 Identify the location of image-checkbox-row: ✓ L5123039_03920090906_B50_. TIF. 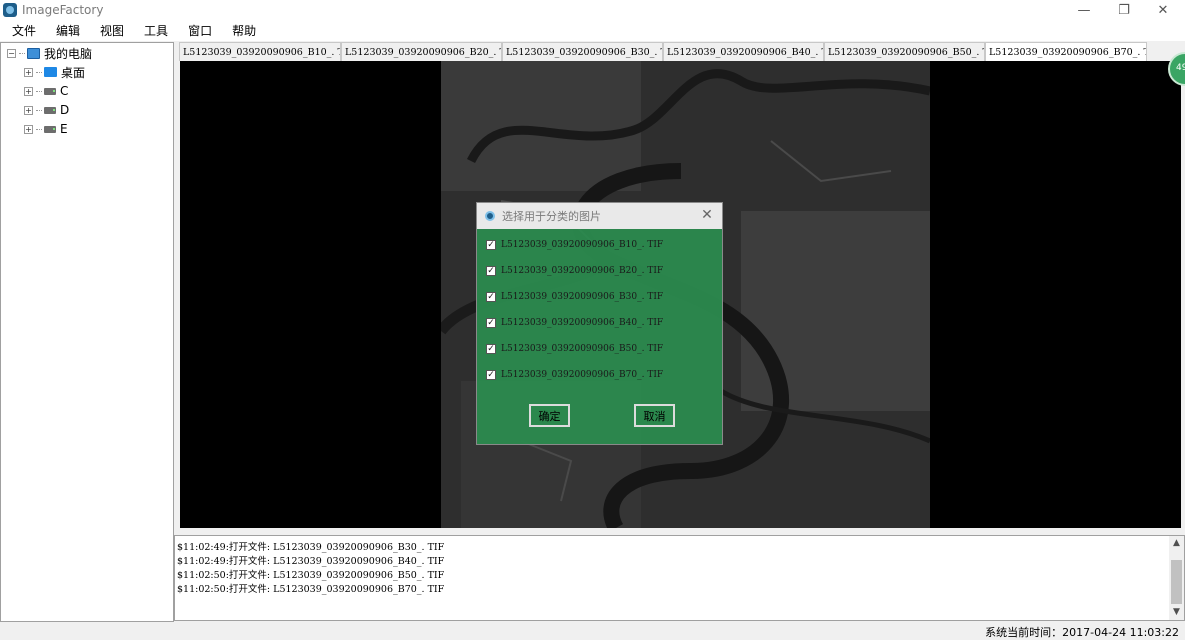
(574, 349).